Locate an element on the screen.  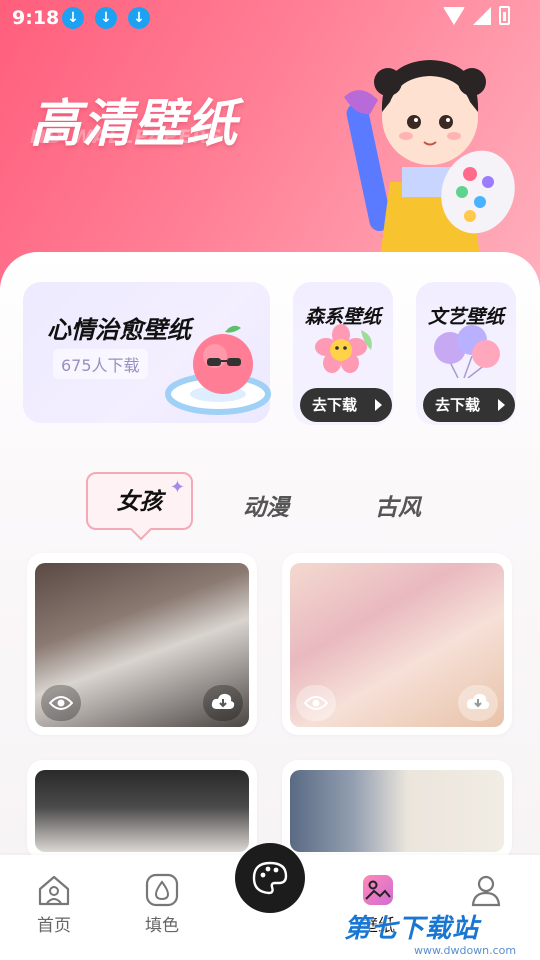
mascot-girl-illustration is located at coordinates (429, 158).